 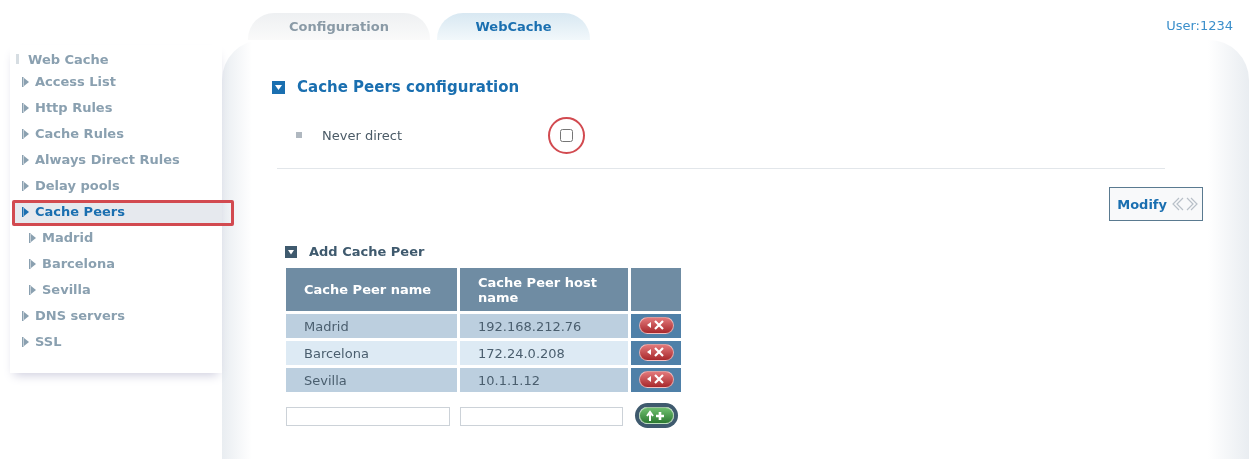 I want to click on nav-item: Http Rules, so click(x=118, y=107).